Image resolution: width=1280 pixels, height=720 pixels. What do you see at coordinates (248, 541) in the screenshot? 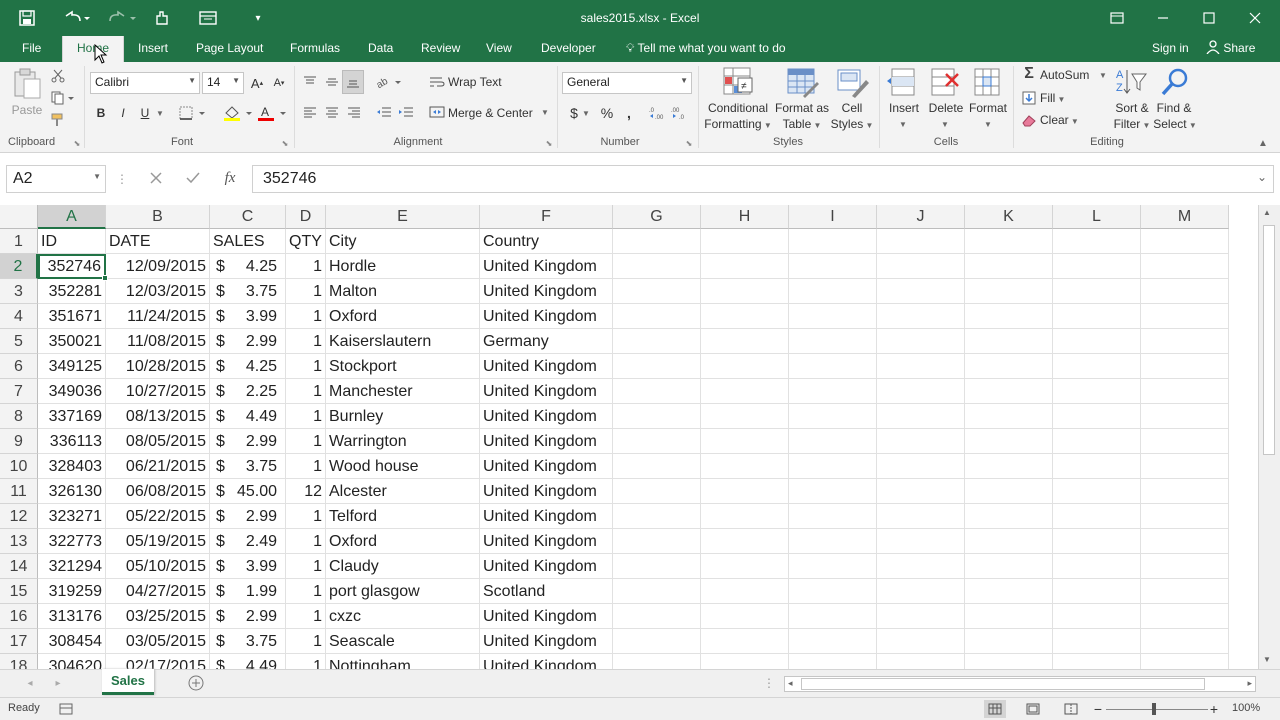
I see `cell-sales: $2.49` at bounding box center [248, 541].